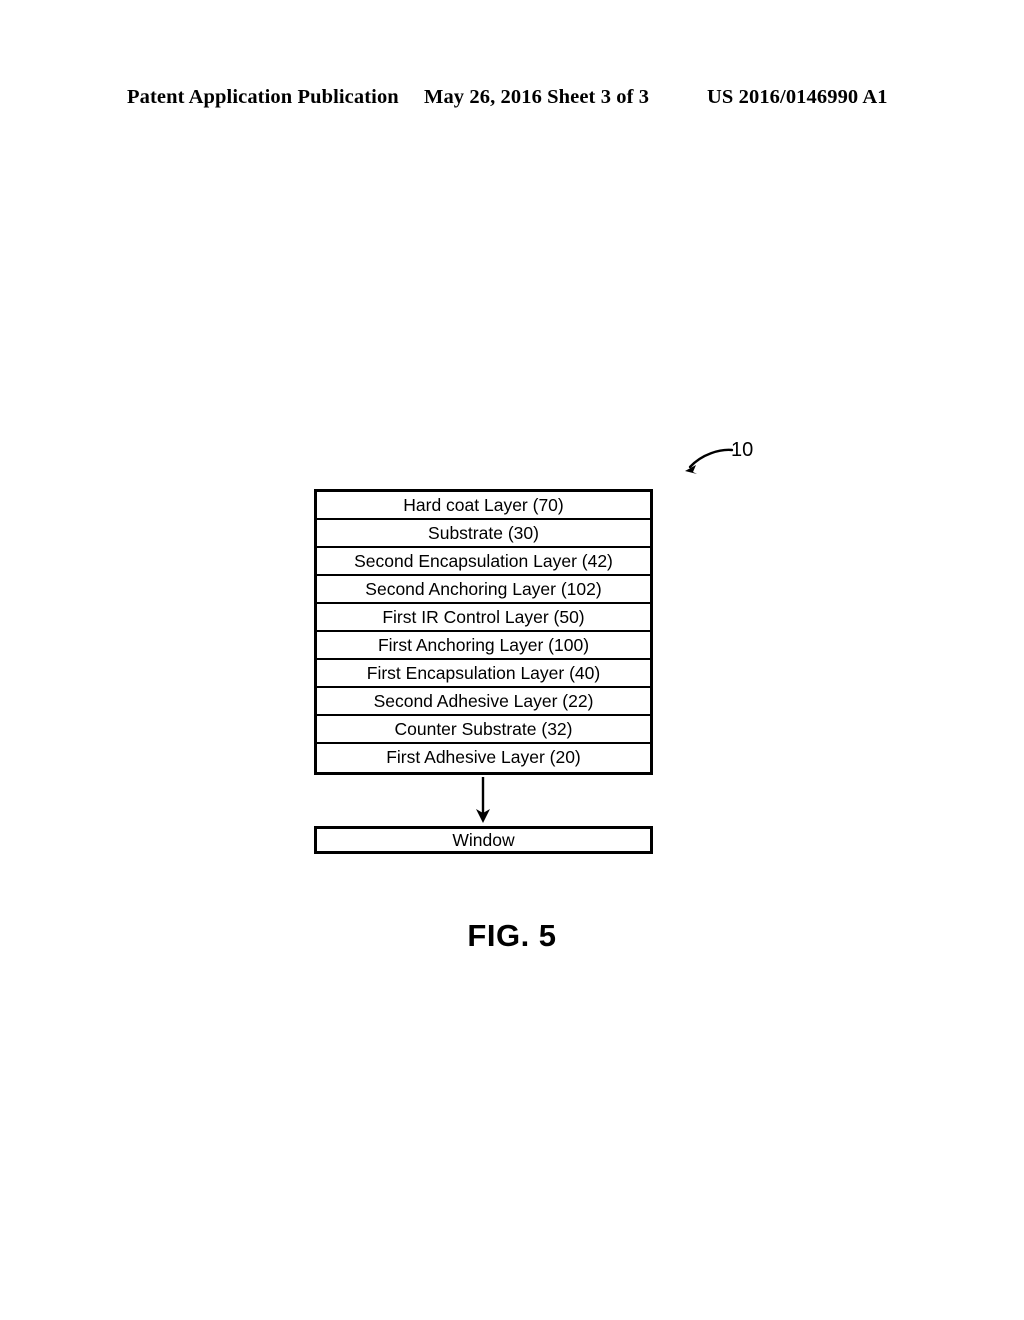 The width and height of the screenshot is (1024, 1320). Describe the element at coordinates (483, 534) in the screenshot. I see `layer-row: Substrate (30)` at that location.